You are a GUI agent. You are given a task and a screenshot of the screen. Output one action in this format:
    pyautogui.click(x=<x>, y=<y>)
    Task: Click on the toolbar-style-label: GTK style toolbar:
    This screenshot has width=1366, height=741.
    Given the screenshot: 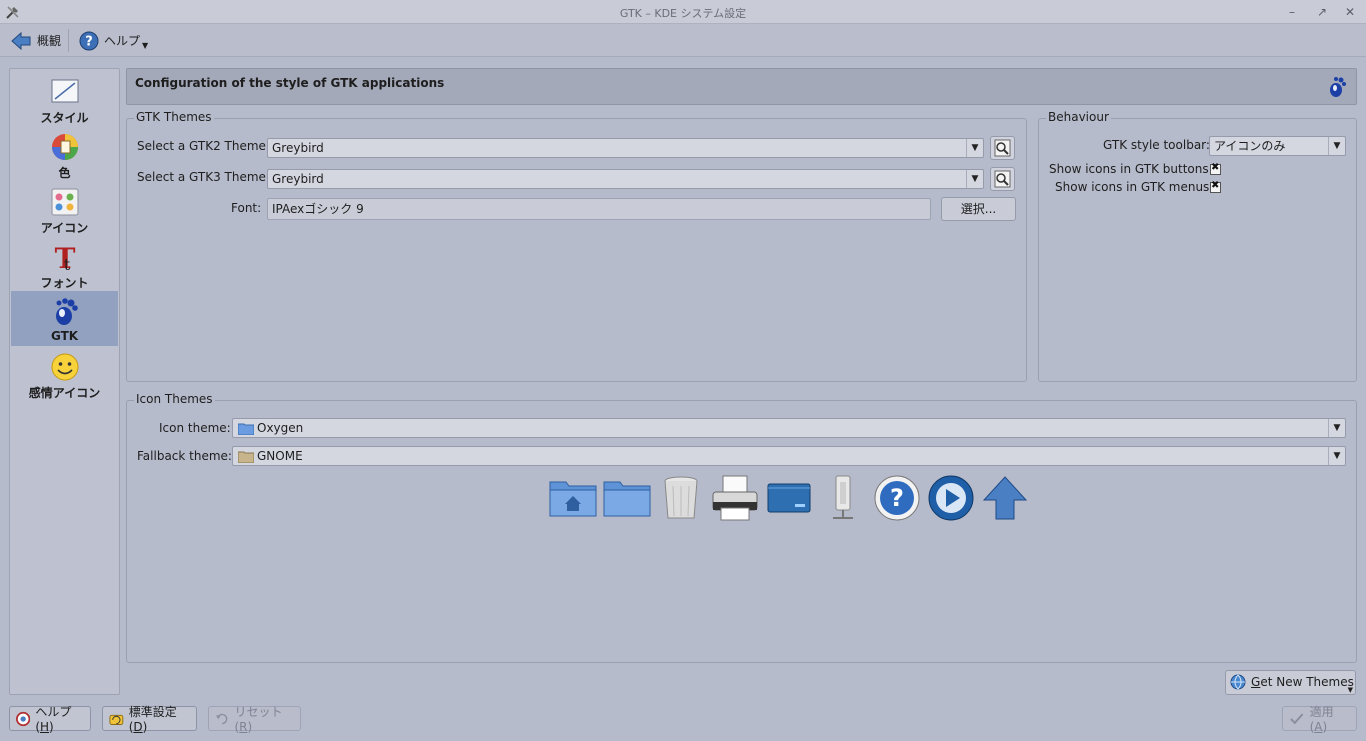 What is the action you would take?
    pyautogui.click(x=1156, y=145)
    